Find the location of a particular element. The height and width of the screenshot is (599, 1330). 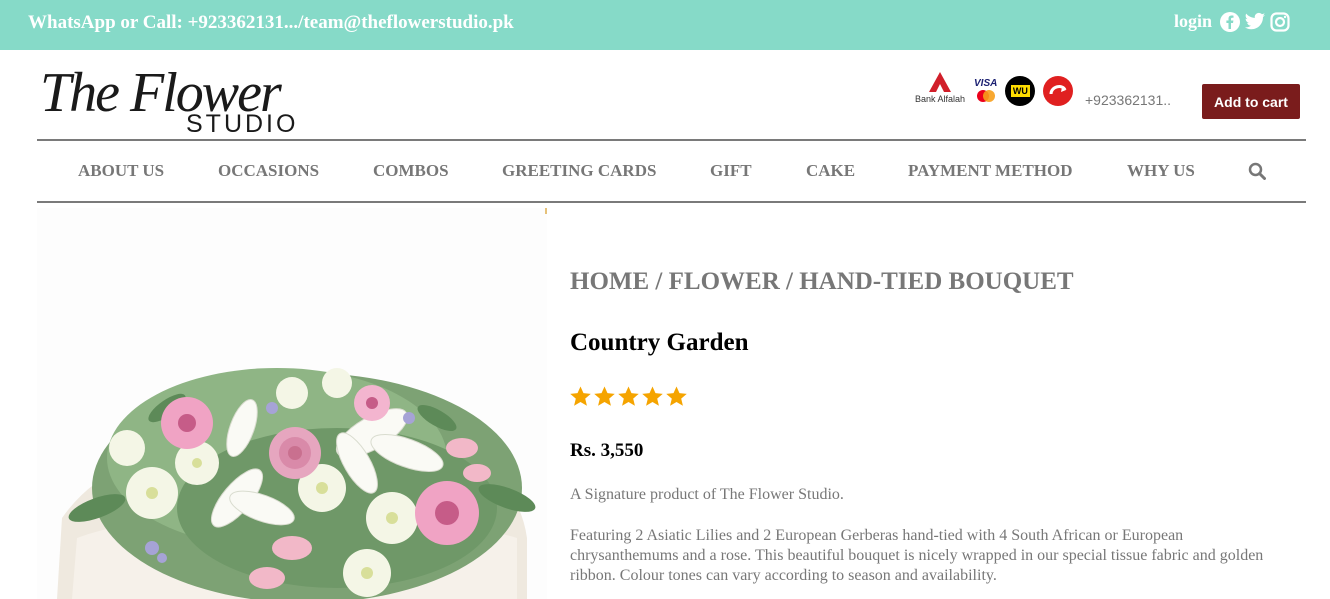

breadcrumb: HOME / FLOWER / HAND-TIED BOUQUET is located at coordinates (822, 282).